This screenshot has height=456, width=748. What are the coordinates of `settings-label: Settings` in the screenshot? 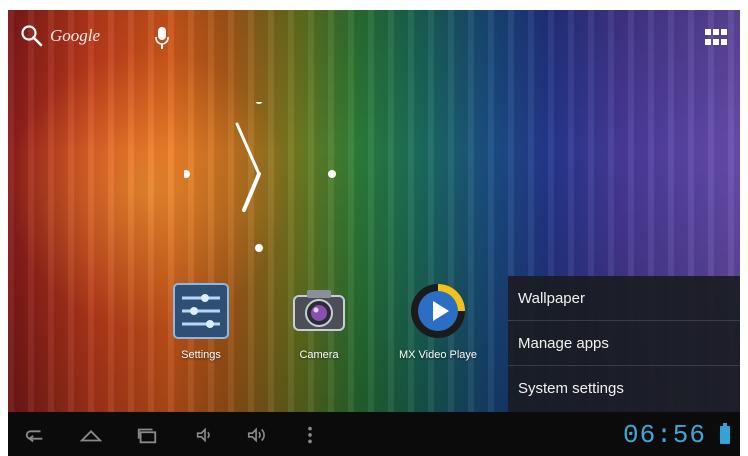 It's located at (201, 355).